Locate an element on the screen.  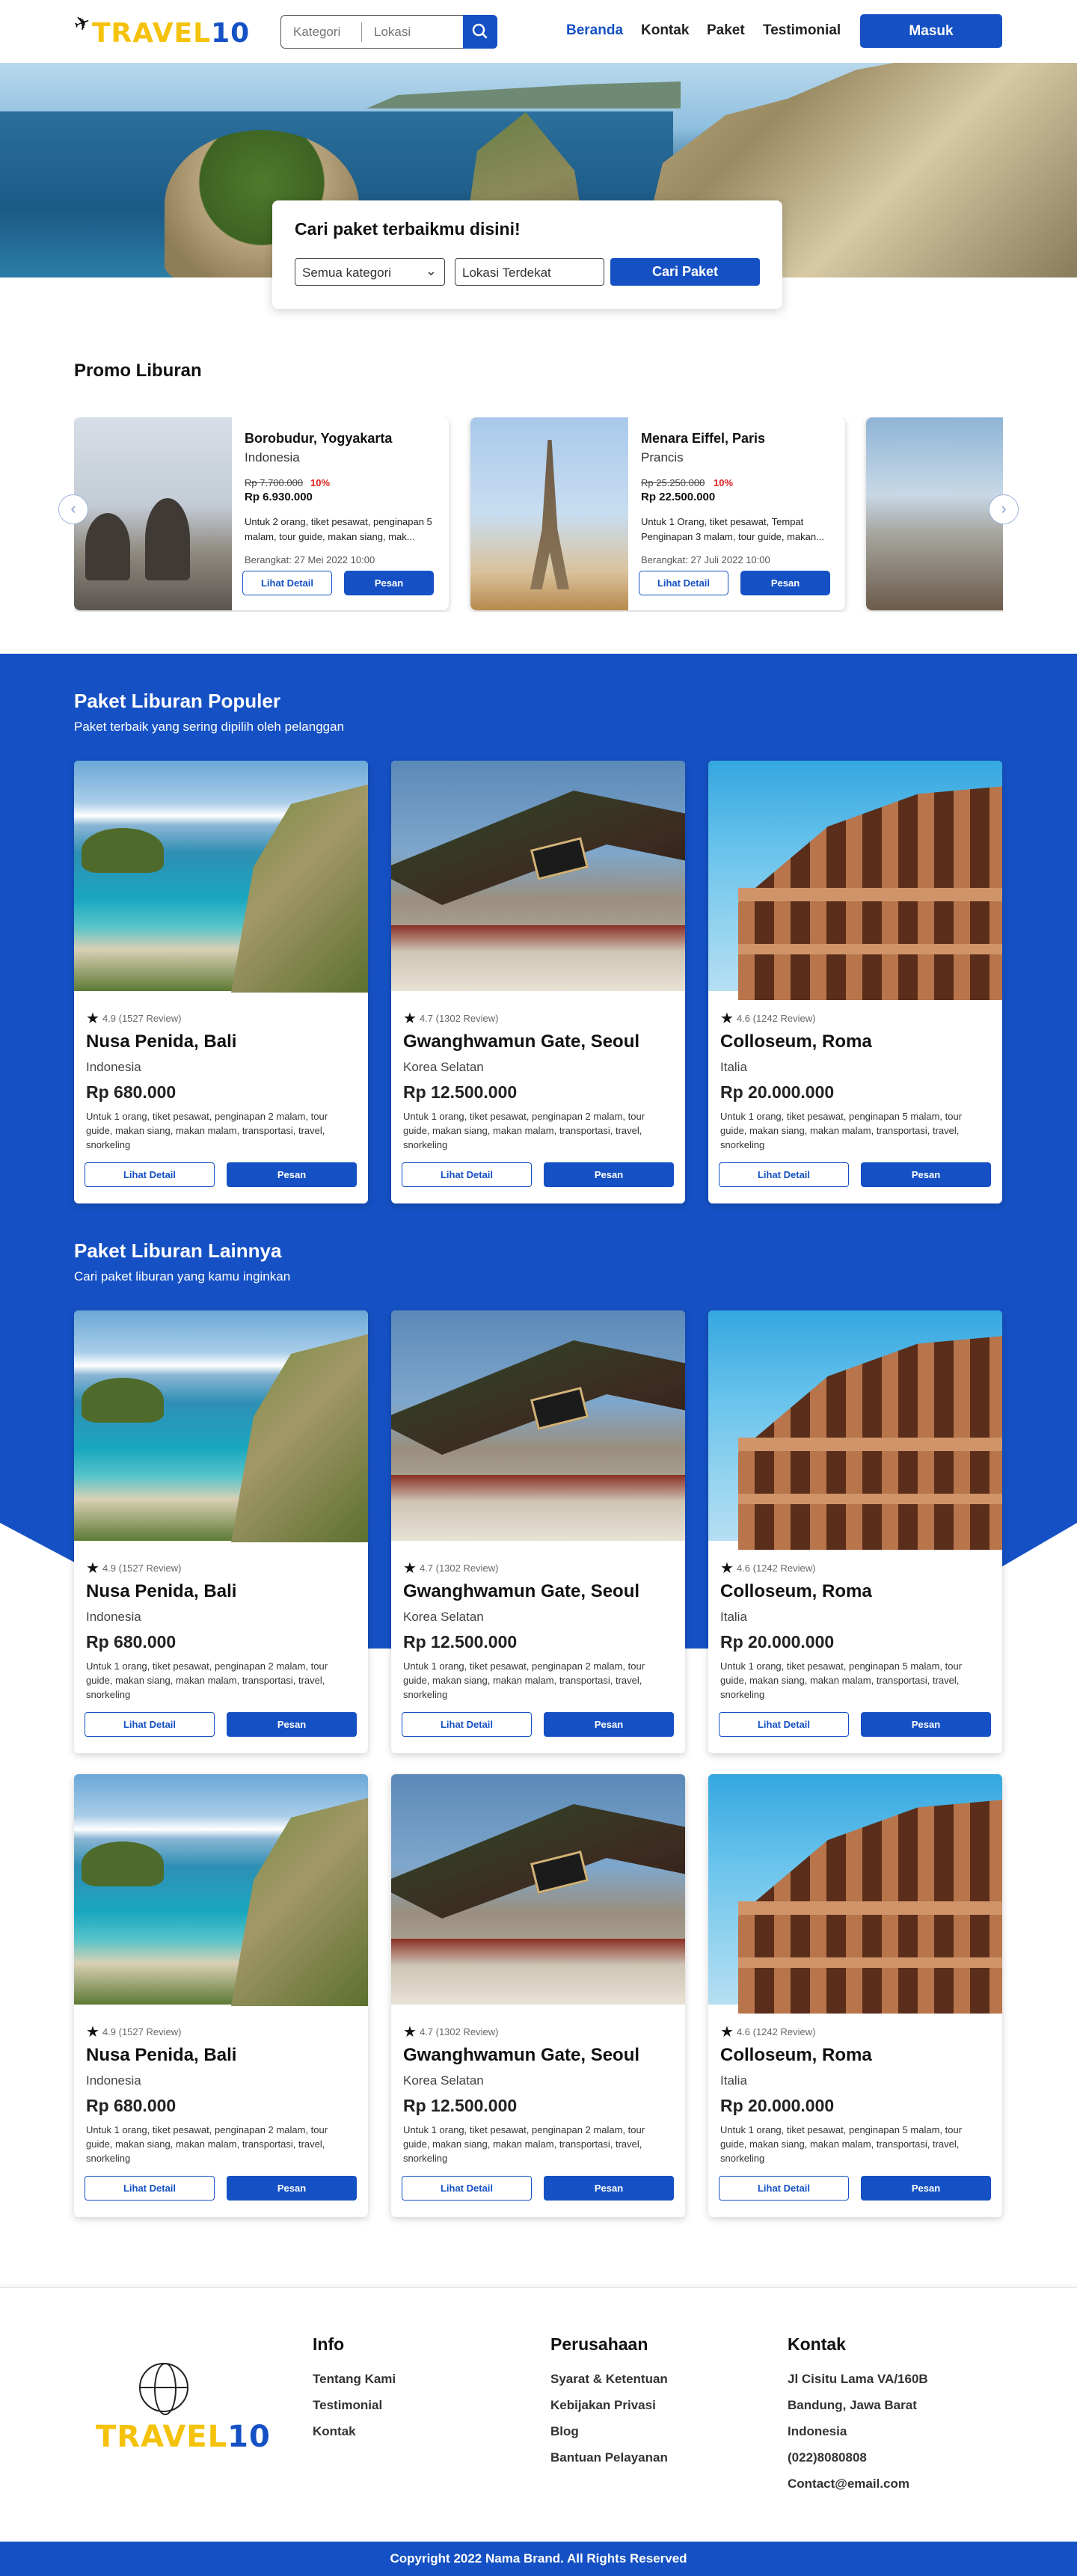
login-button: Masuk is located at coordinates (931, 31).